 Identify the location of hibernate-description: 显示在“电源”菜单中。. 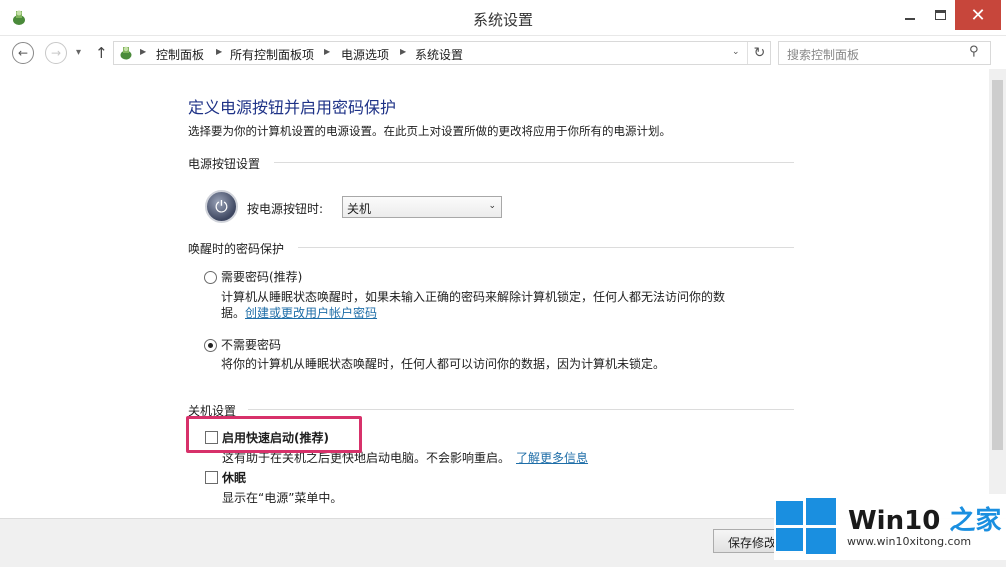
(282, 498).